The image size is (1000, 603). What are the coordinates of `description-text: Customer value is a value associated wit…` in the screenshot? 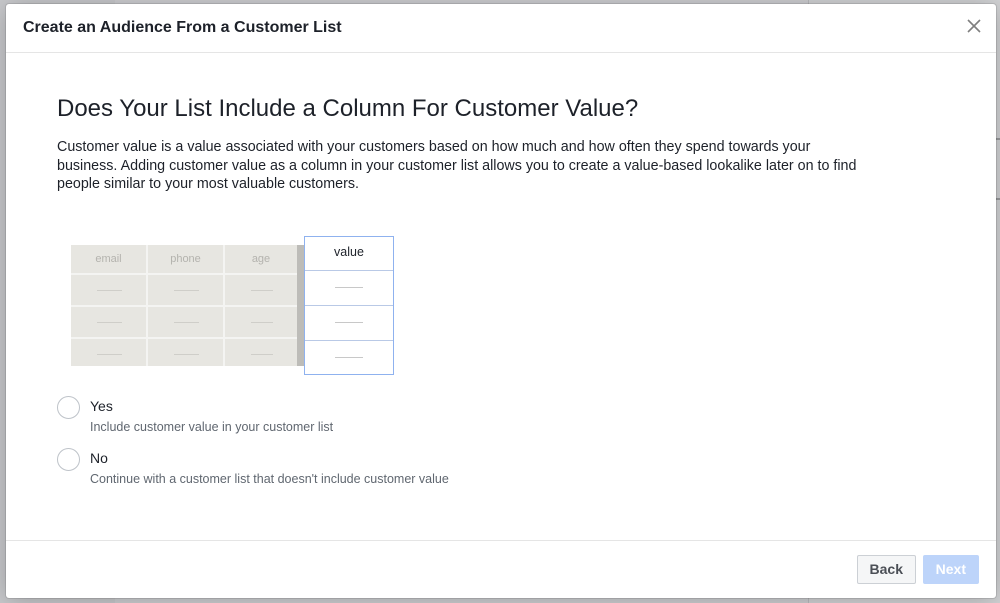 It's located at (457, 165).